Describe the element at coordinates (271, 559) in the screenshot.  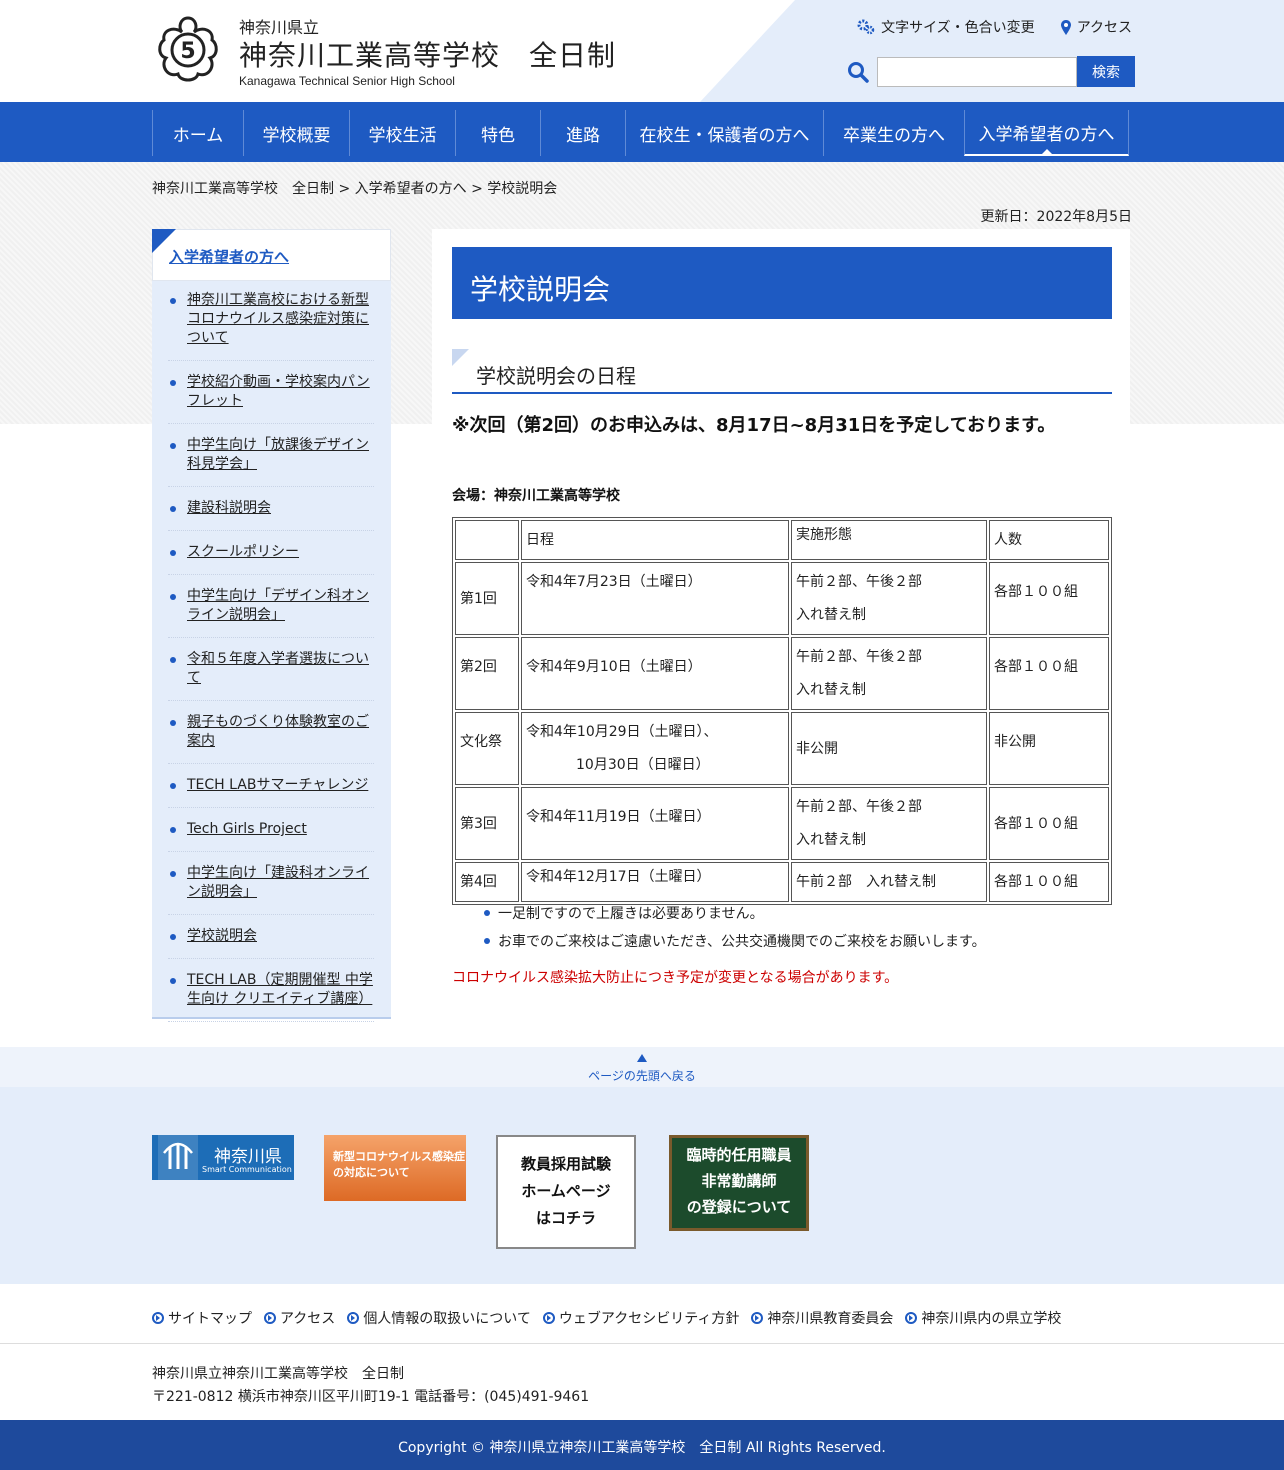
I see `sidebar-item-school-policy: スクールポリシー` at that location.